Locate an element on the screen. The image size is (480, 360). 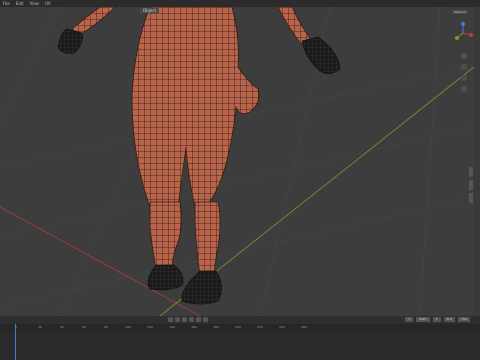
menu-item-file: File is located at coordinates (6, 3).